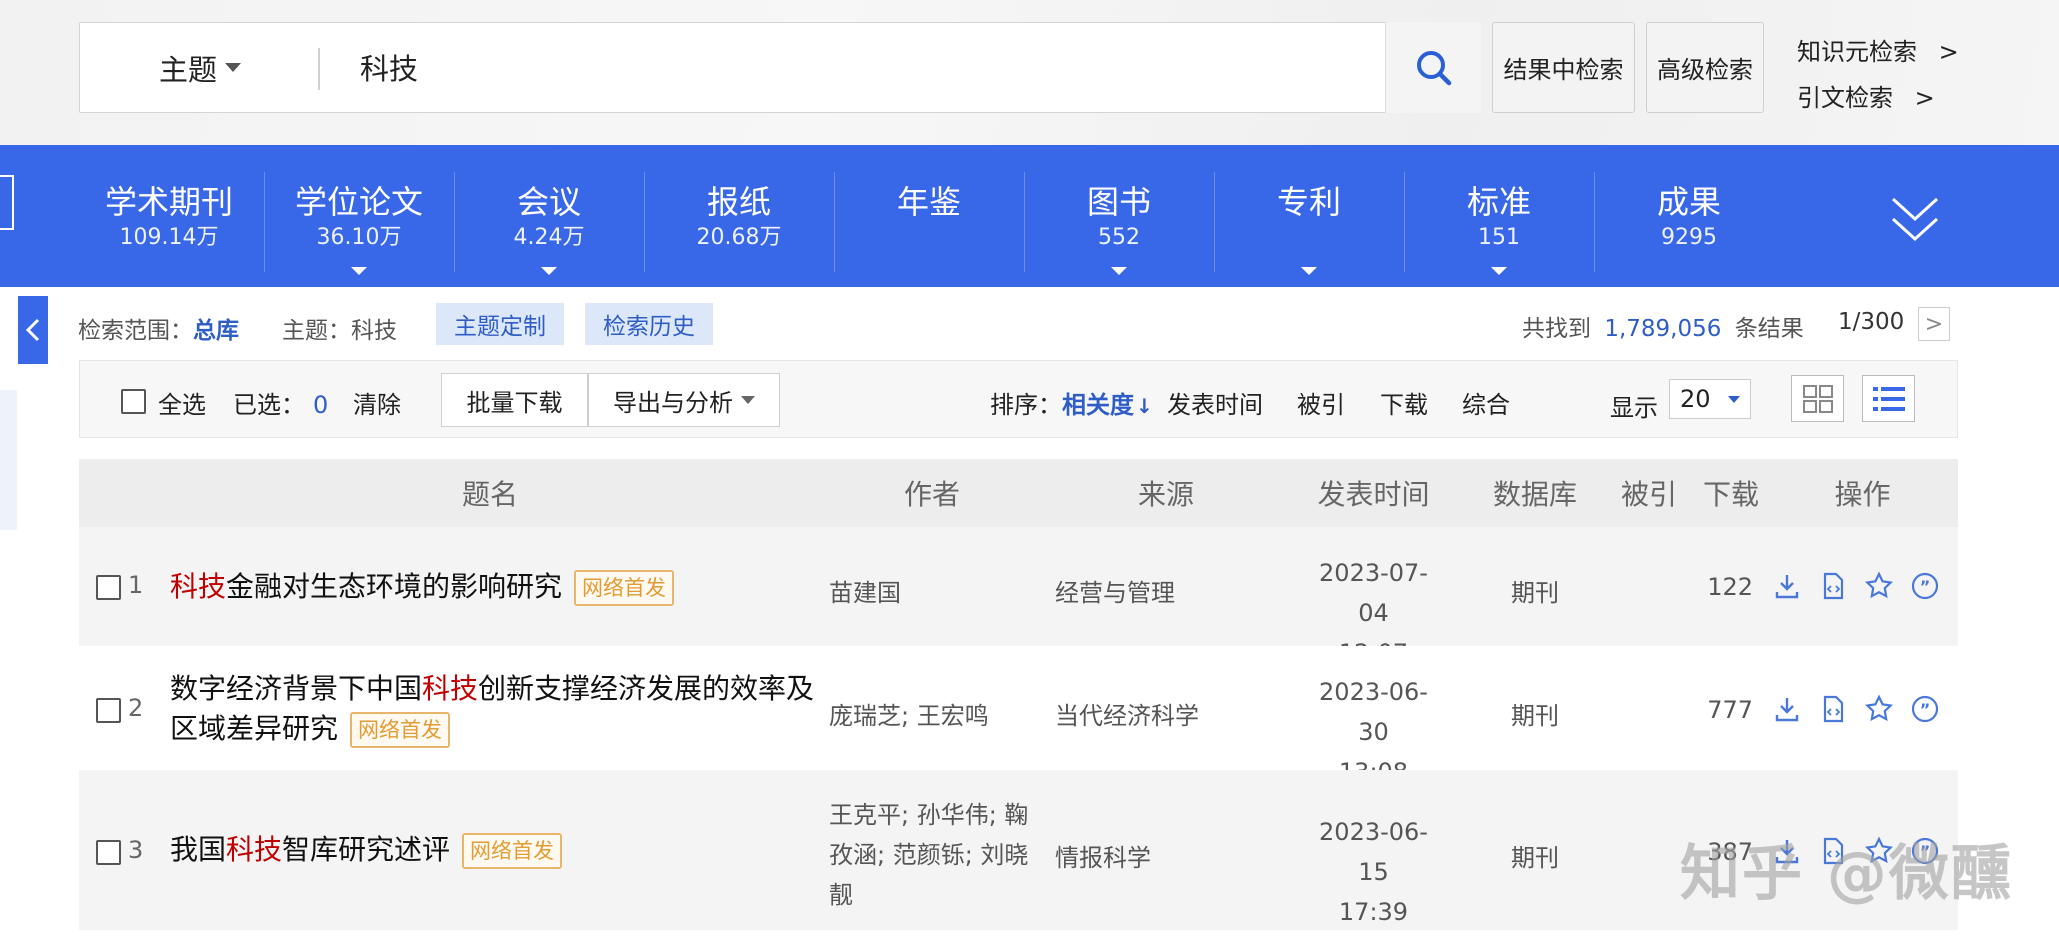 The image size is (2059, 947). I want to click on article-title: 数字经济背景下中国科技创新支撑经济发展的效率及区域差异研究 网络首发, so click(492, 709).